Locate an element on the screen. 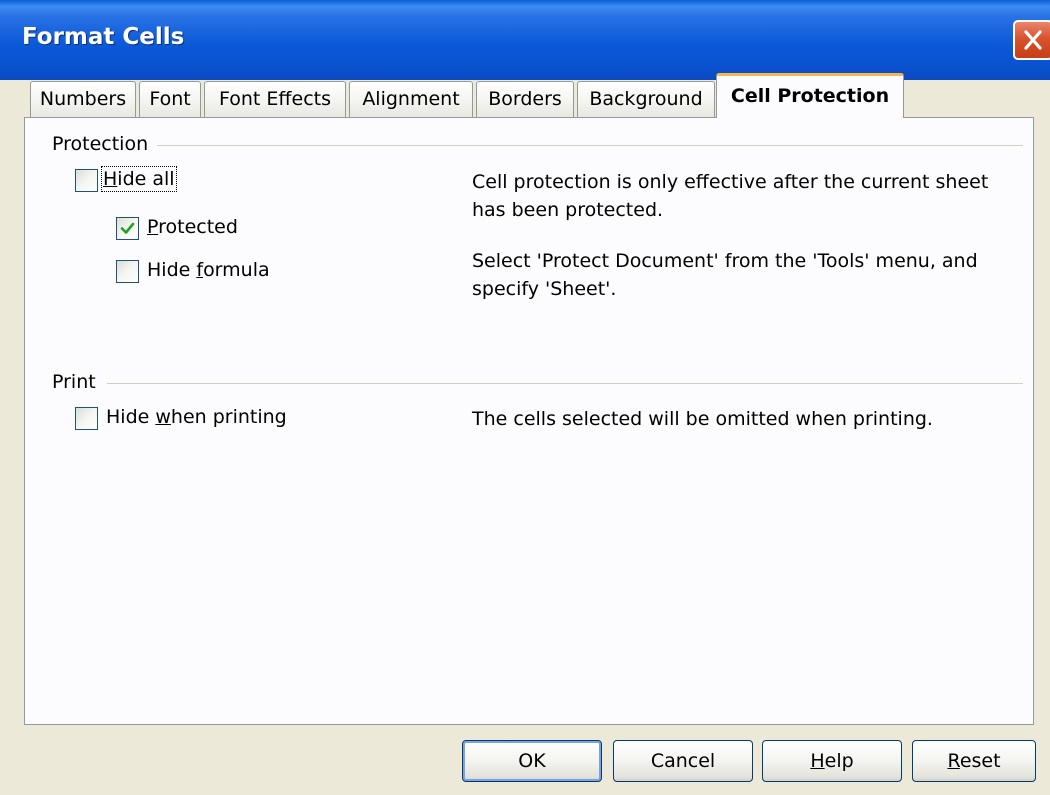 Image resolution: width=1050 pixels, height=795 pixels. close-icon is located at coordinates (1033, 40).